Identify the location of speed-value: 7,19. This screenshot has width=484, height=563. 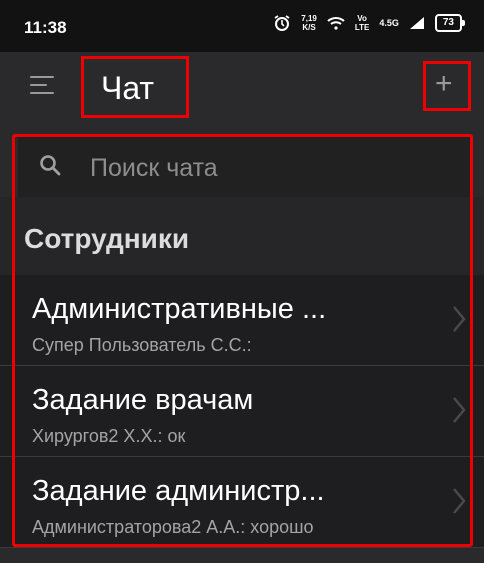
(309, 18).